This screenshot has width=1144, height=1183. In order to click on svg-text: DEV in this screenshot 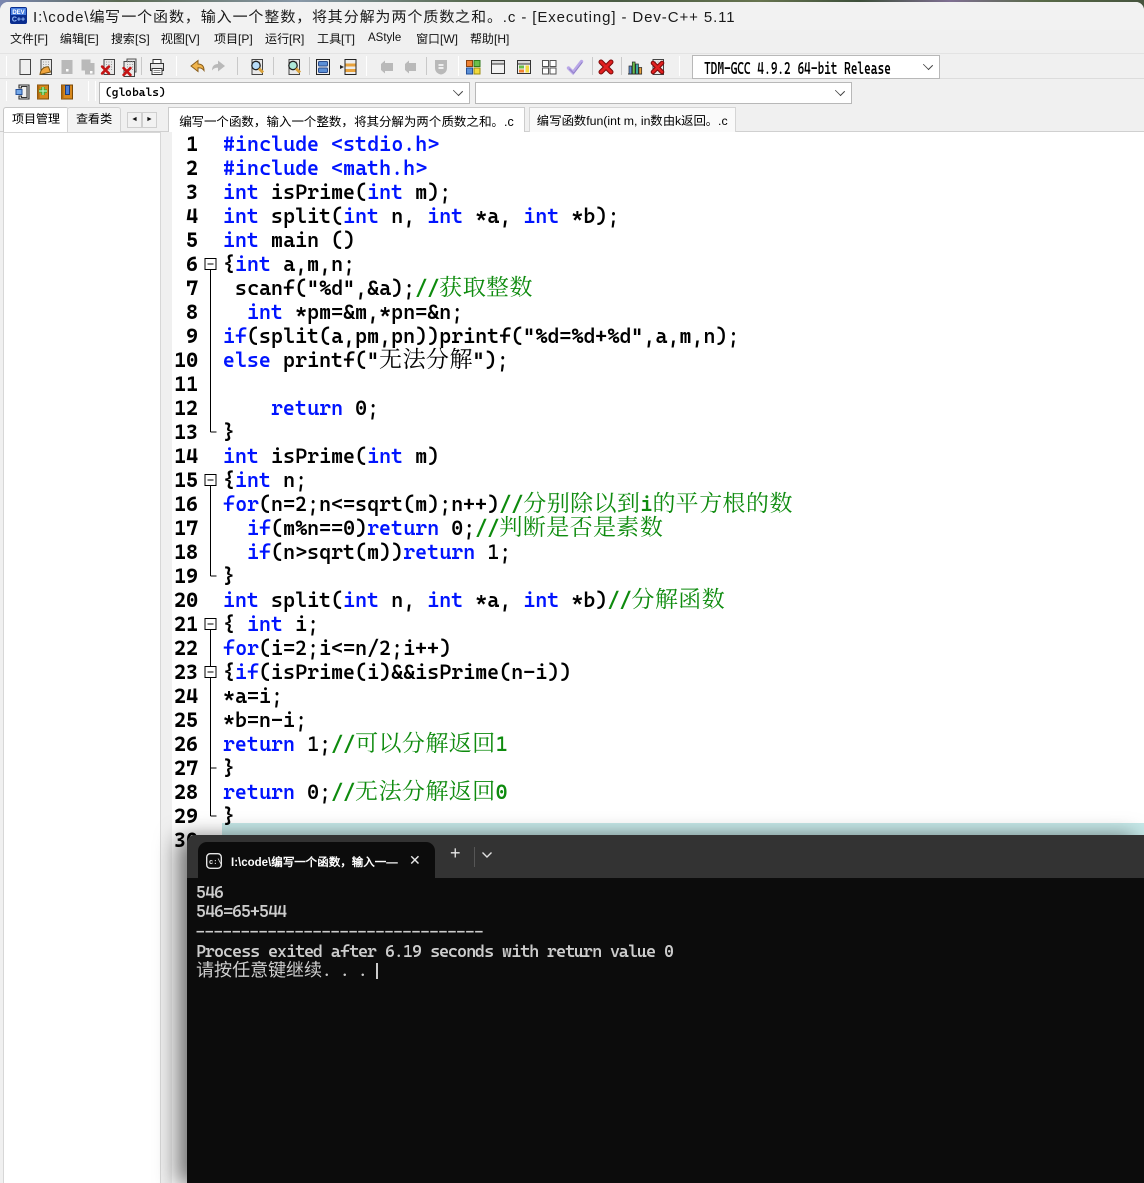, I will do `click(18, 13)`.